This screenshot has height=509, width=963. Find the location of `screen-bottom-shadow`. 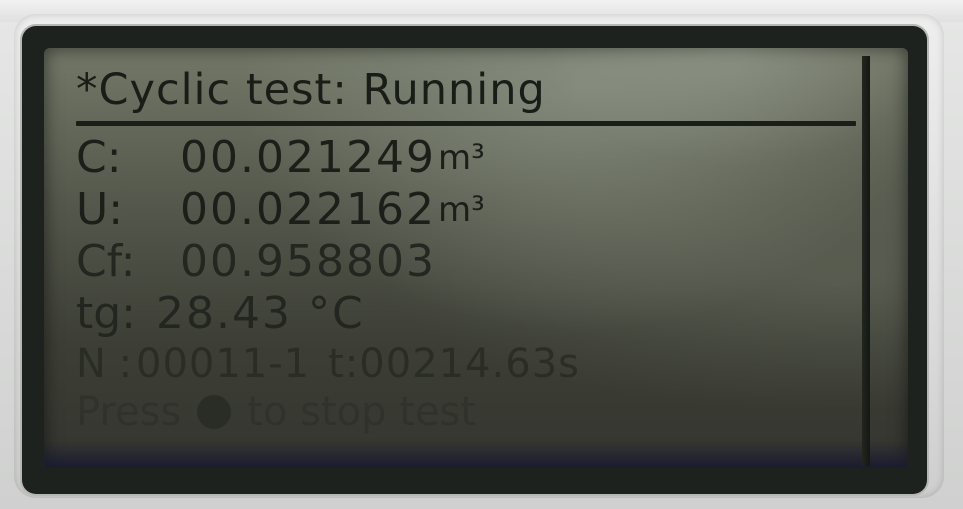

screen-bottom-shadow is located at coordinates (476, 454).